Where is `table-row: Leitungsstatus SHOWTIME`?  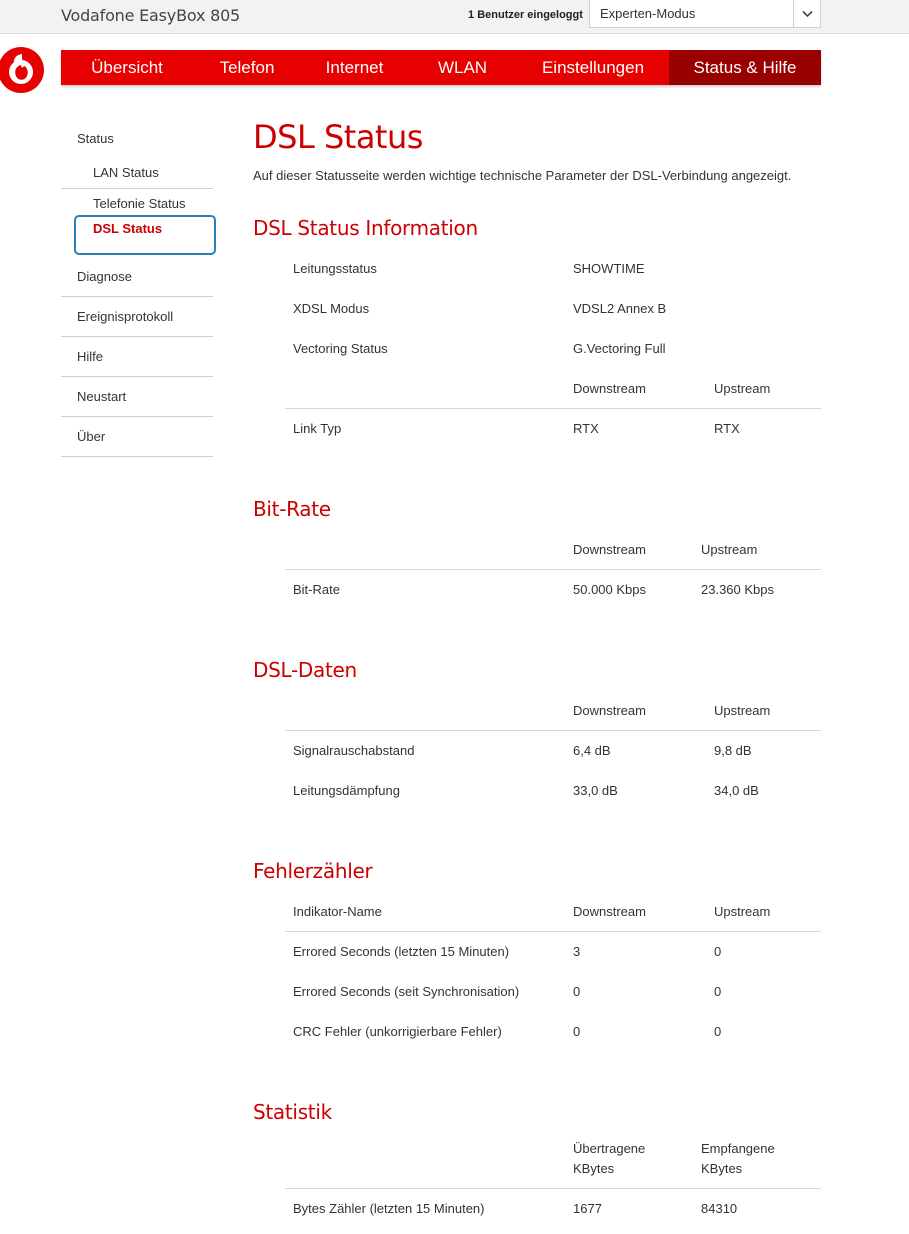
table-row: Leitungsstatus SHOWTIME is located at coordinates (553, 269).